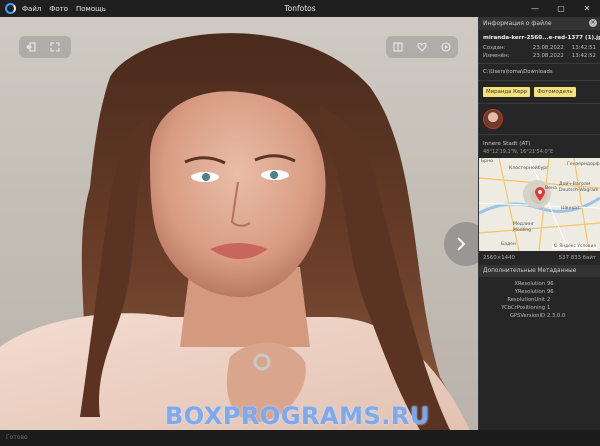 The width and height of the screenshot is (600, 446). Describe the element at coordinates (398, 47) in the screenshot. I see `info-panel-icon` at that location.